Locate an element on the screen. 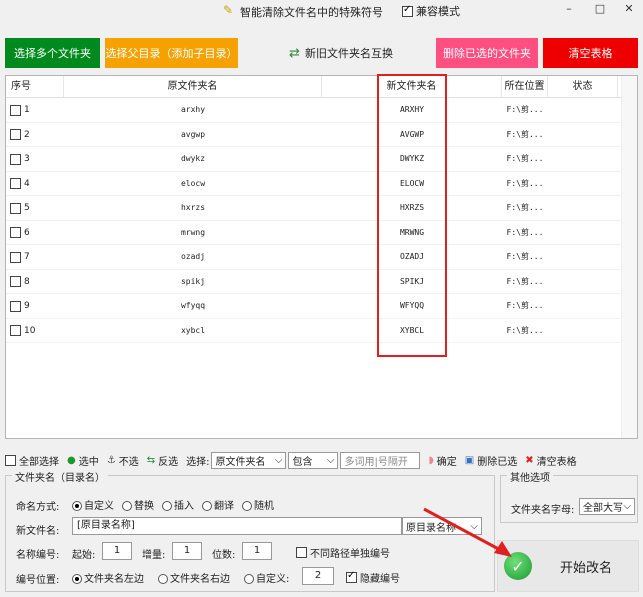  swap-names-button: ⇄ 新旧文件夹名互换 is located at coordinates (341, 53).